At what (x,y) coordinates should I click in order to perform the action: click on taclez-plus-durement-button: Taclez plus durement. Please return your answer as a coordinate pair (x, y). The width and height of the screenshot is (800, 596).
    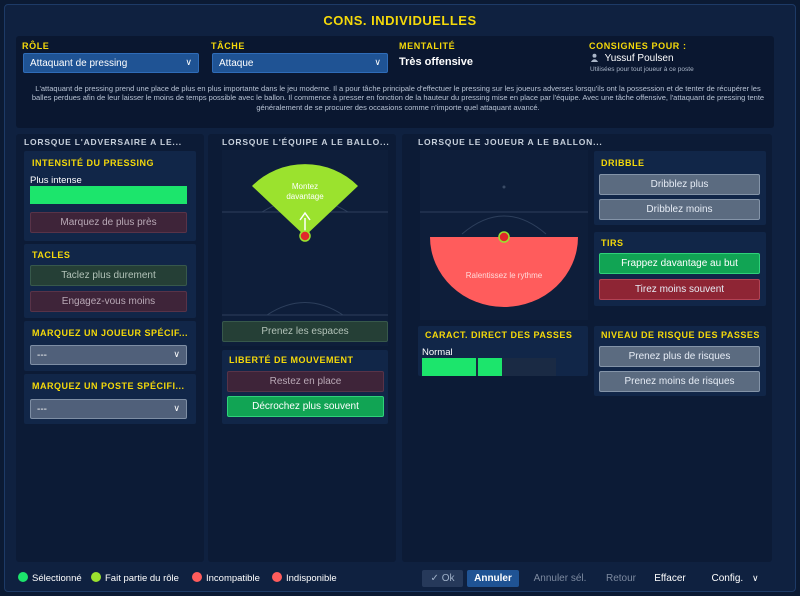
    Looking at the image, I should click on (108, 275).